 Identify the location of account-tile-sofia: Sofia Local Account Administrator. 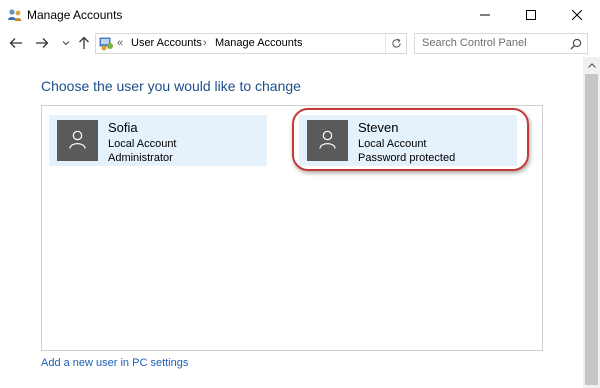
(158, 140).